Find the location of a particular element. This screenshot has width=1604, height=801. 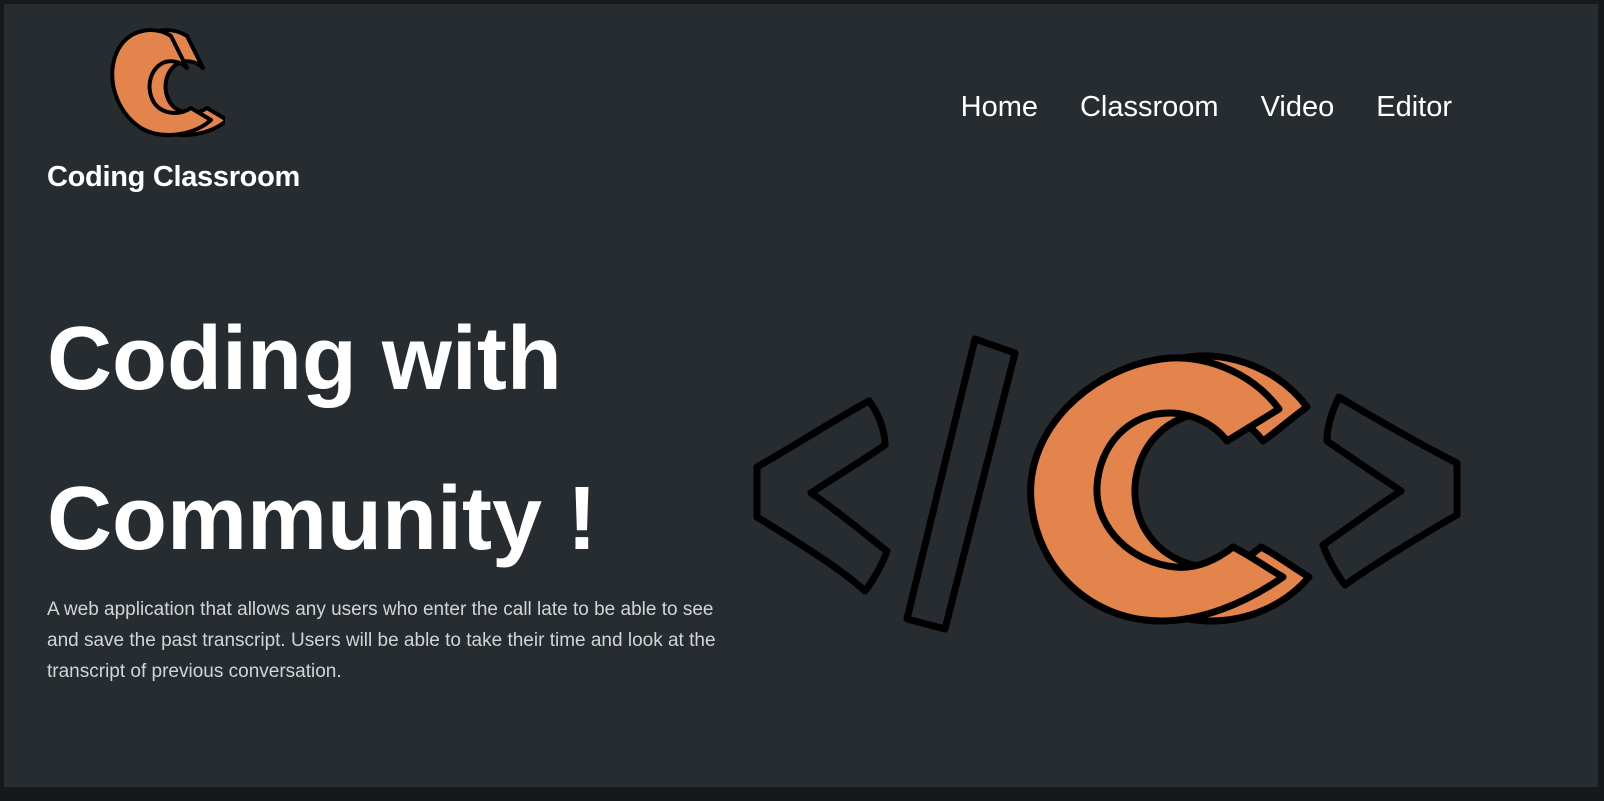

slash-icon is located at coordinates (961, 484).